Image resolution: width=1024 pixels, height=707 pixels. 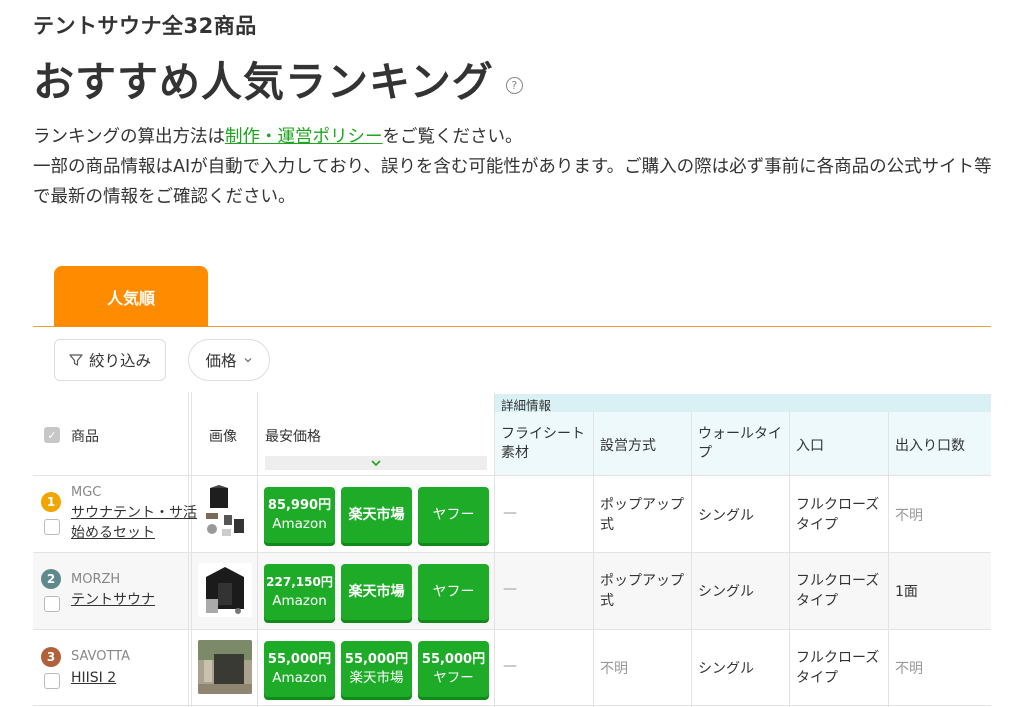 I want to click on row-1-bottom-line, so click(x=512, y=552).